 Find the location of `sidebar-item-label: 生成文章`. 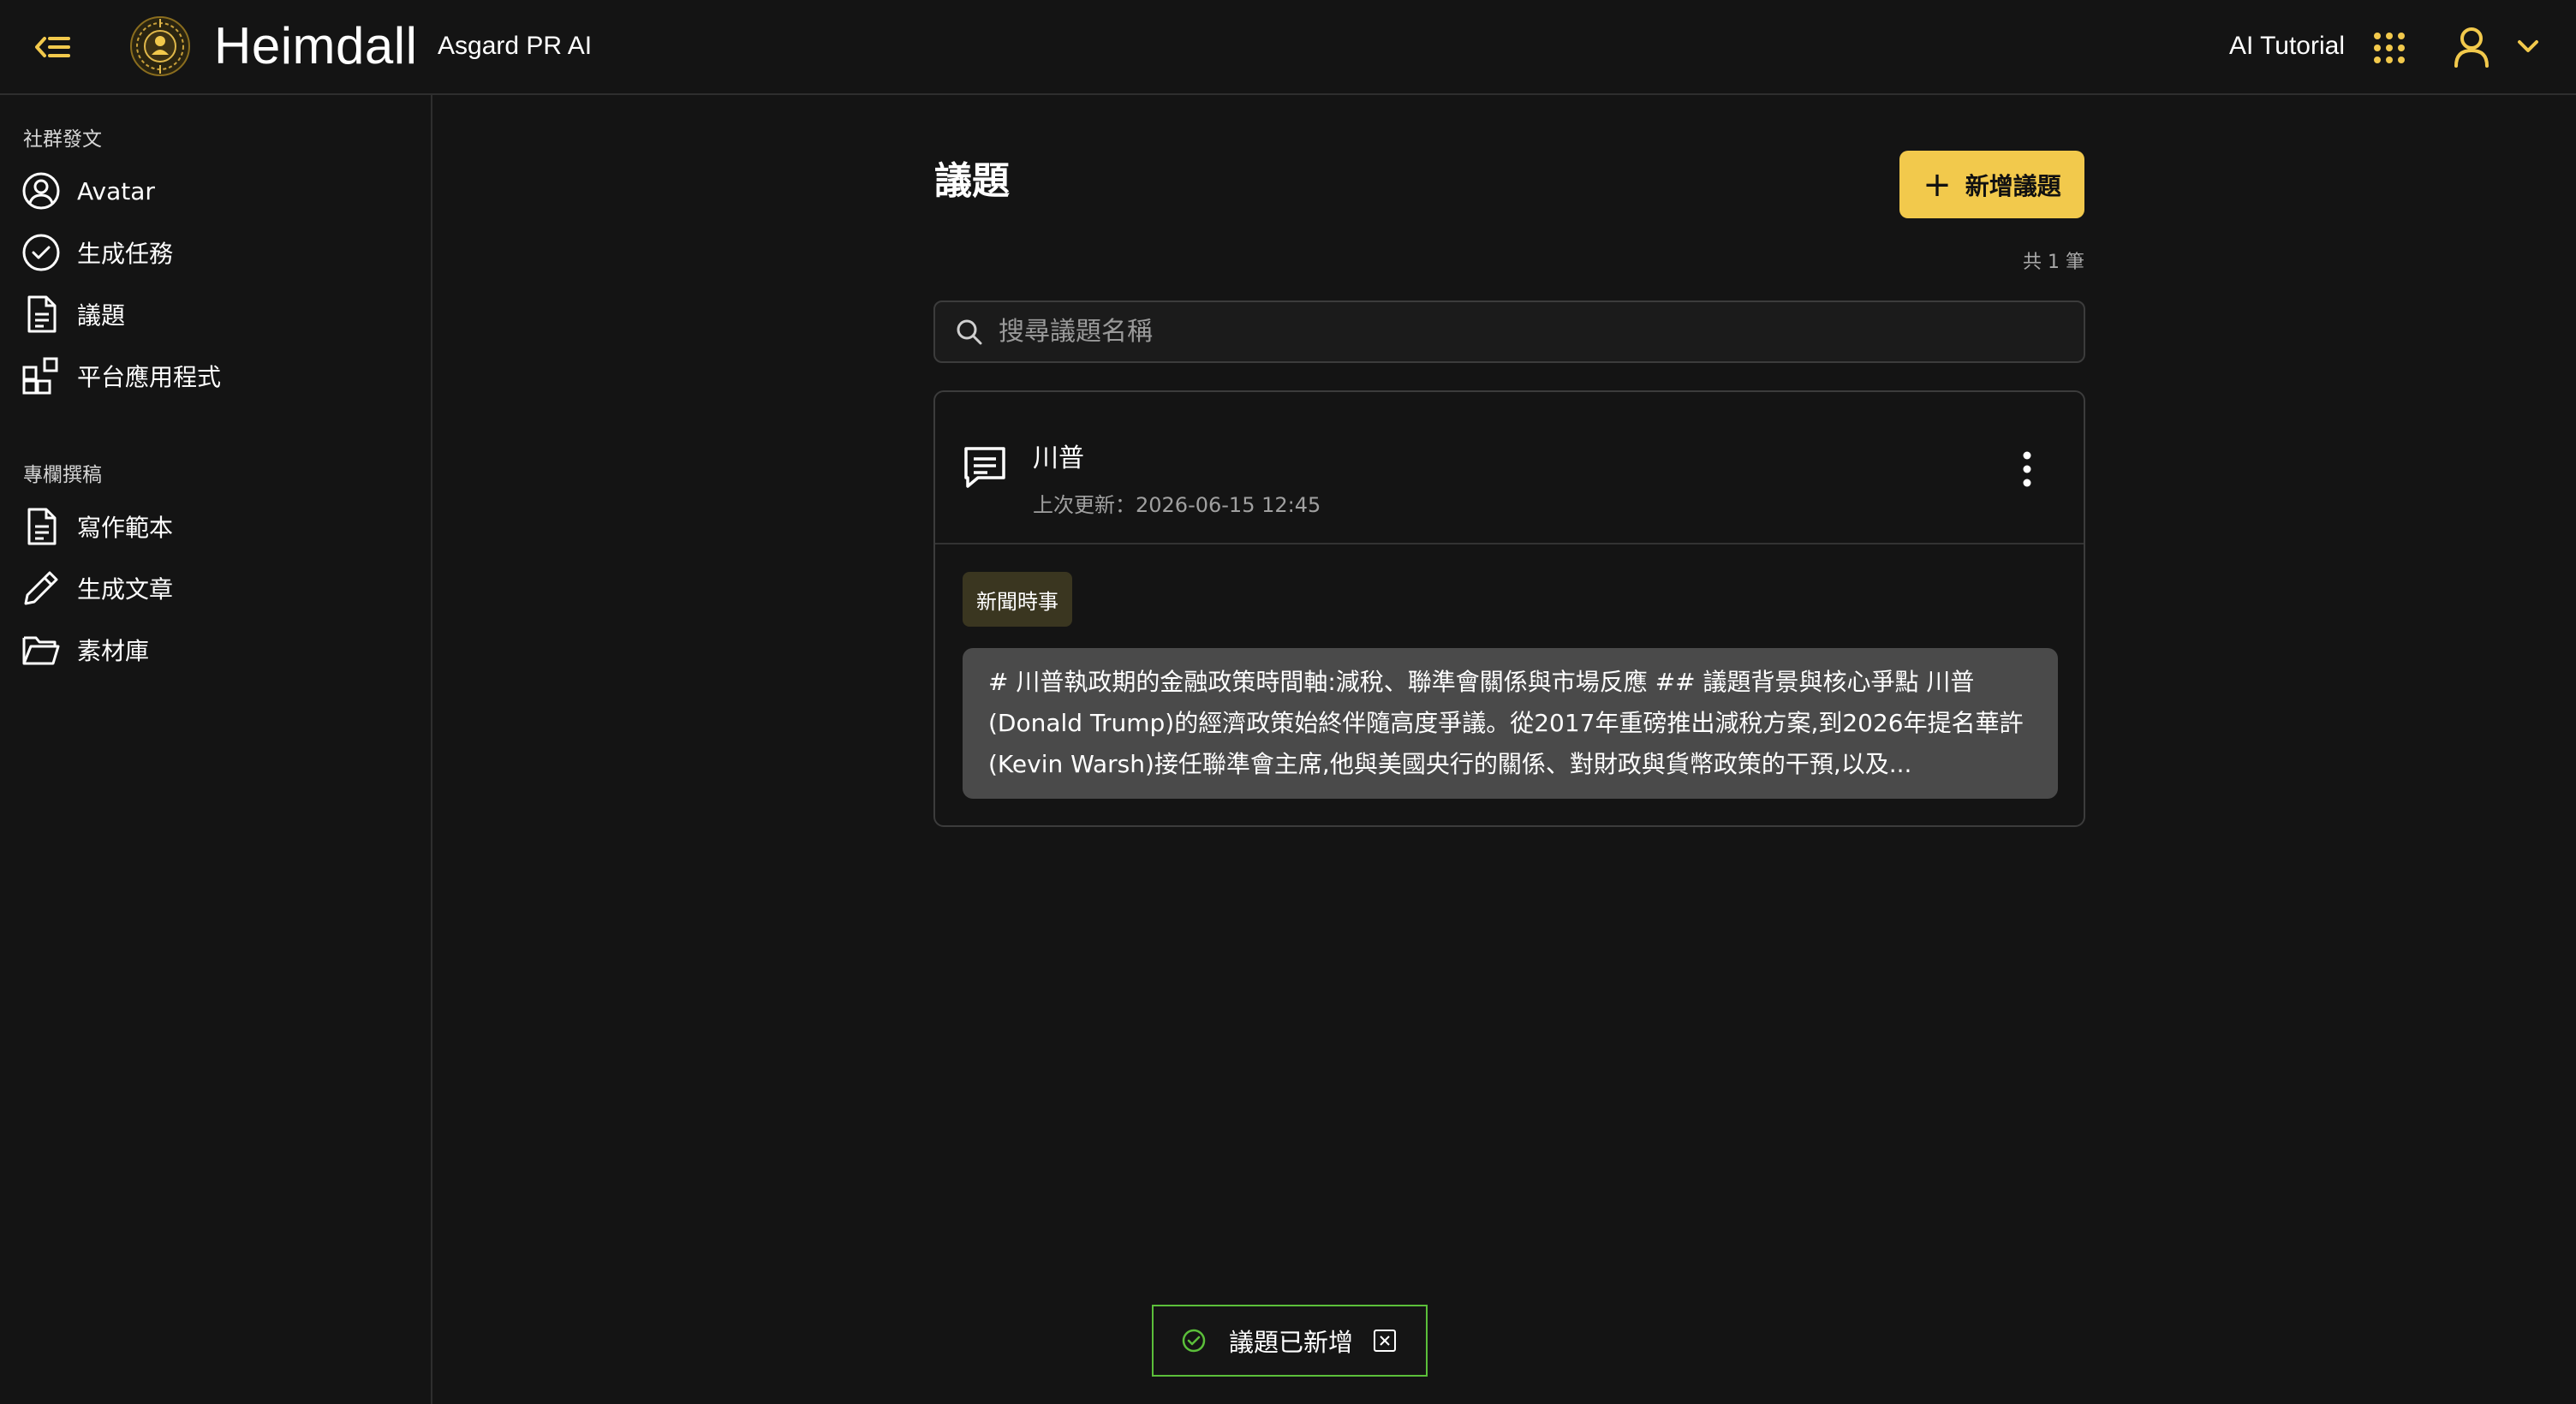

sidebar-item-label: 生成文章 is located at coordinates (126, 589).